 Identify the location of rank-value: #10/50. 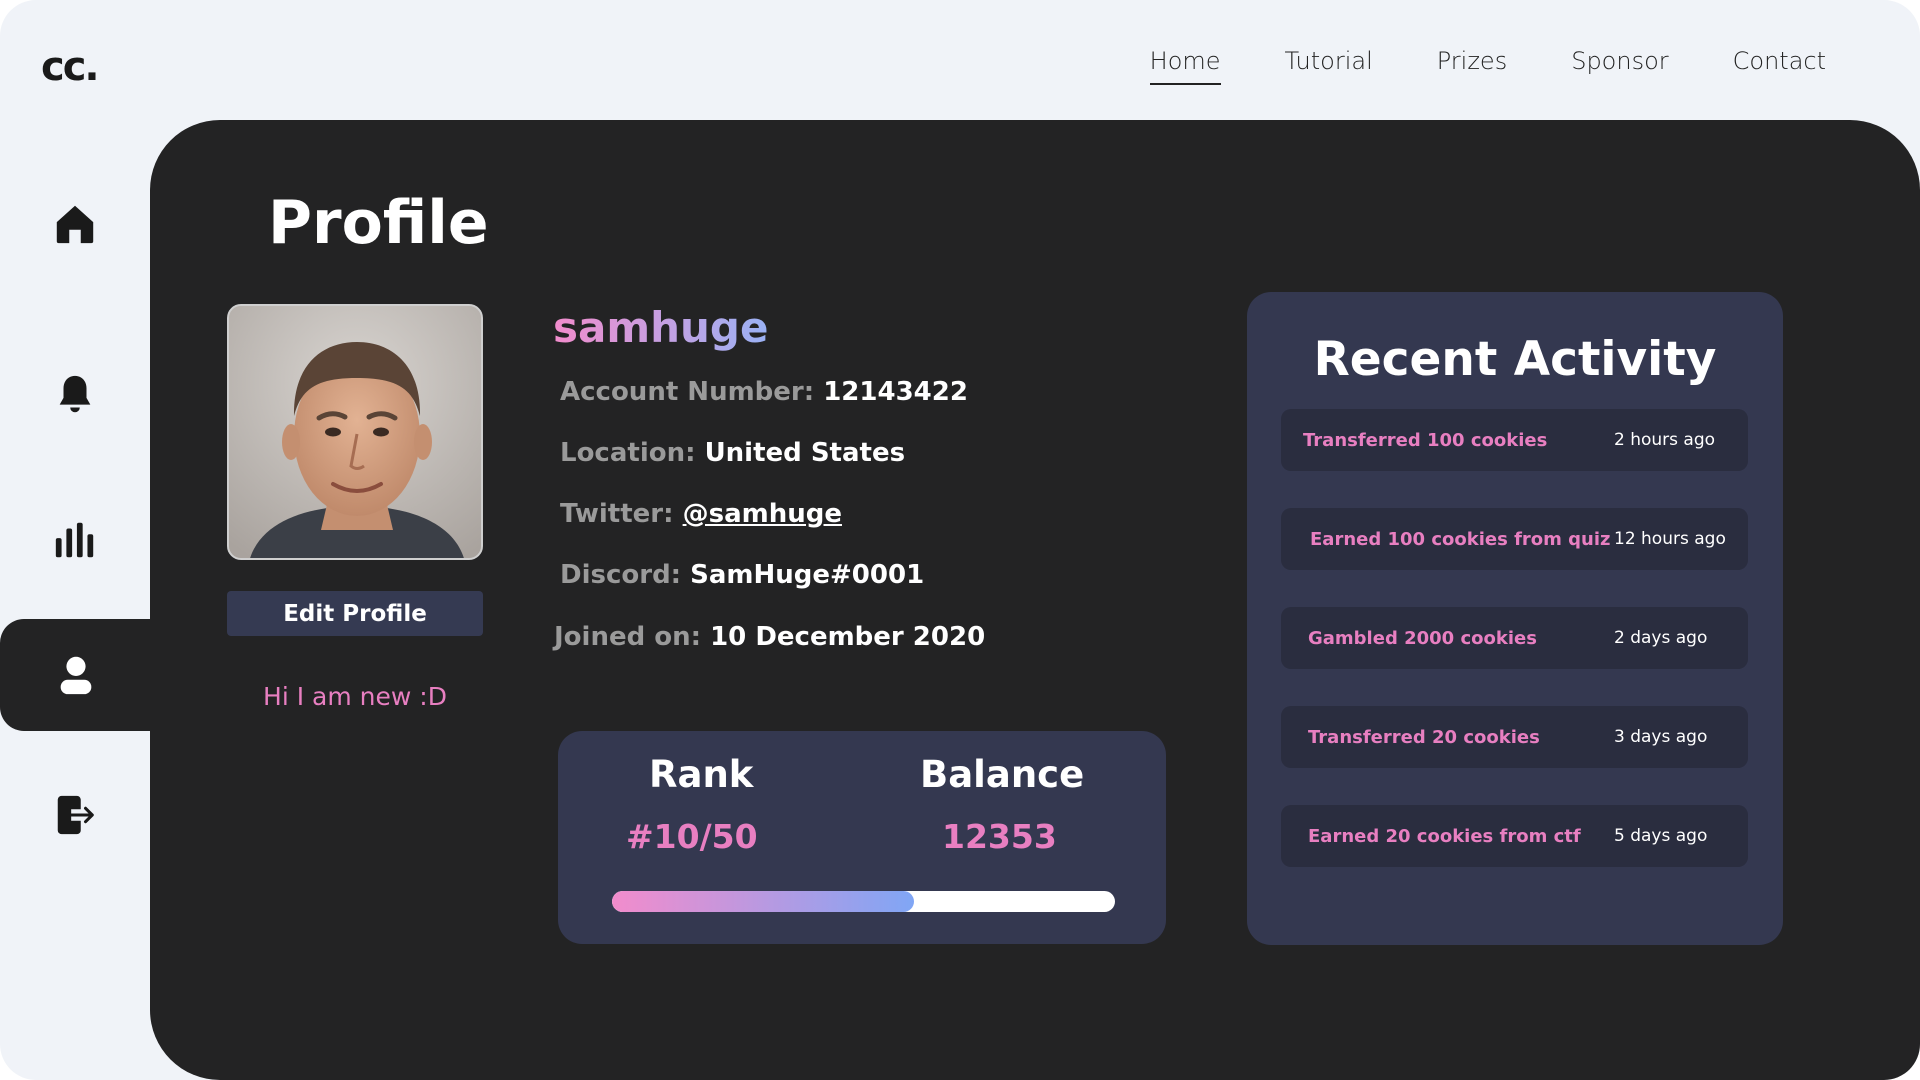
(692, 836).